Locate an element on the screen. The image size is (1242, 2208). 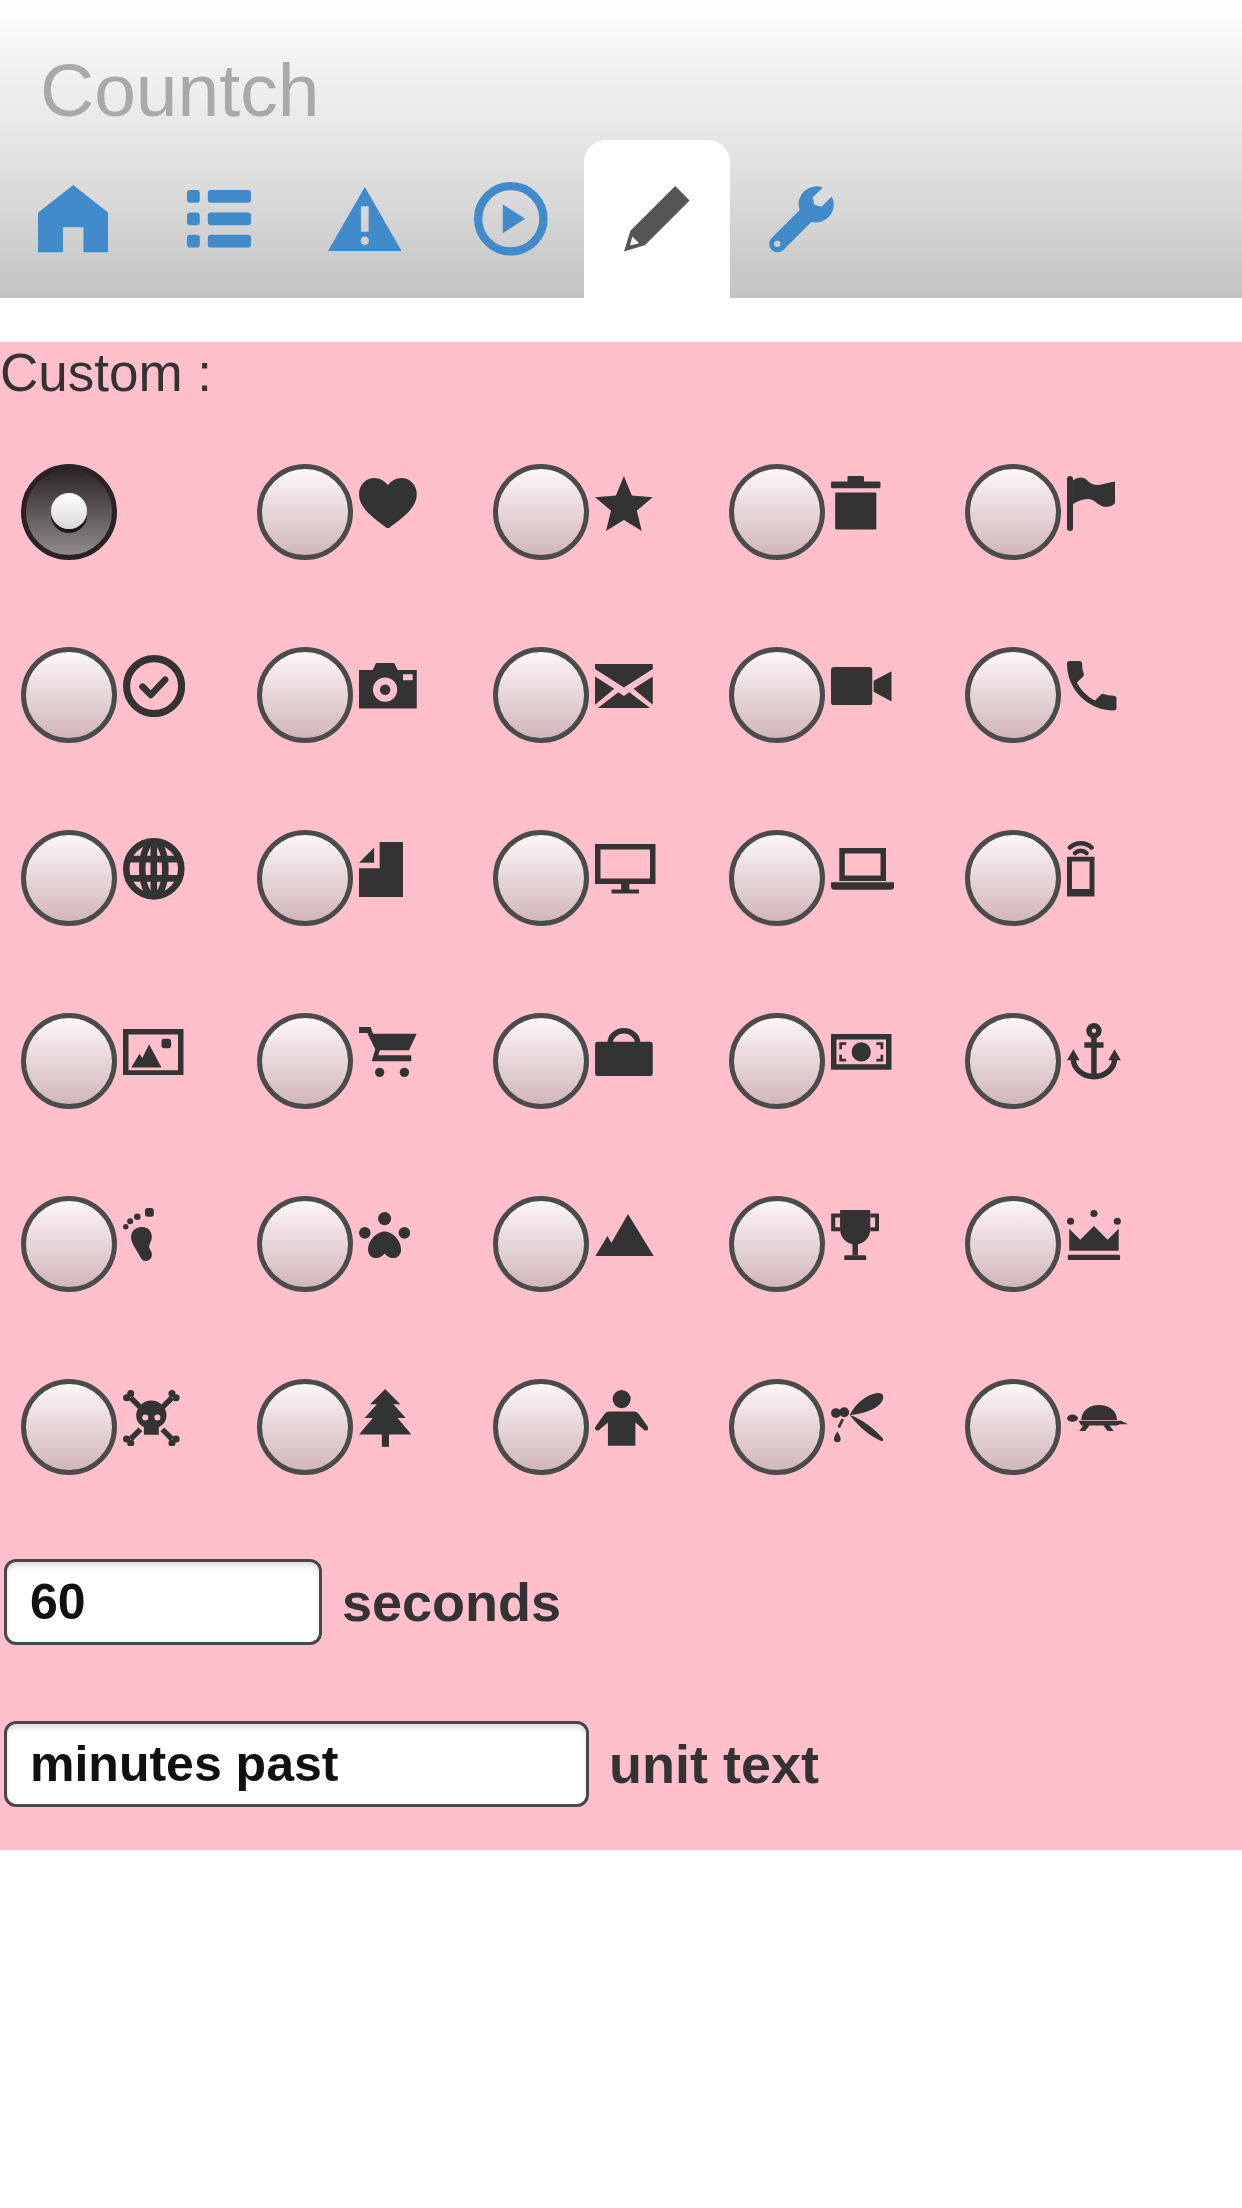
banknote-icon is located at coordinates (861, 1052).